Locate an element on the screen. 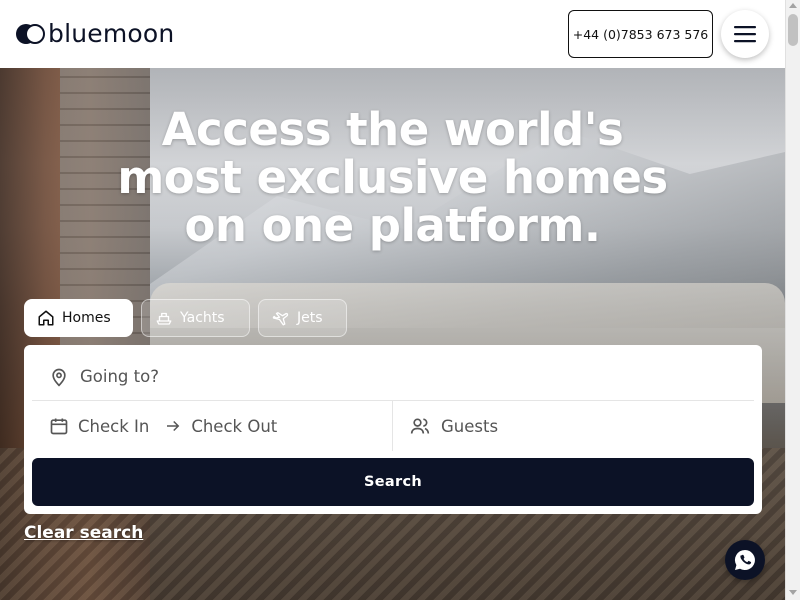  clear-search-link: Clear search is located at coordinates (83, 533).